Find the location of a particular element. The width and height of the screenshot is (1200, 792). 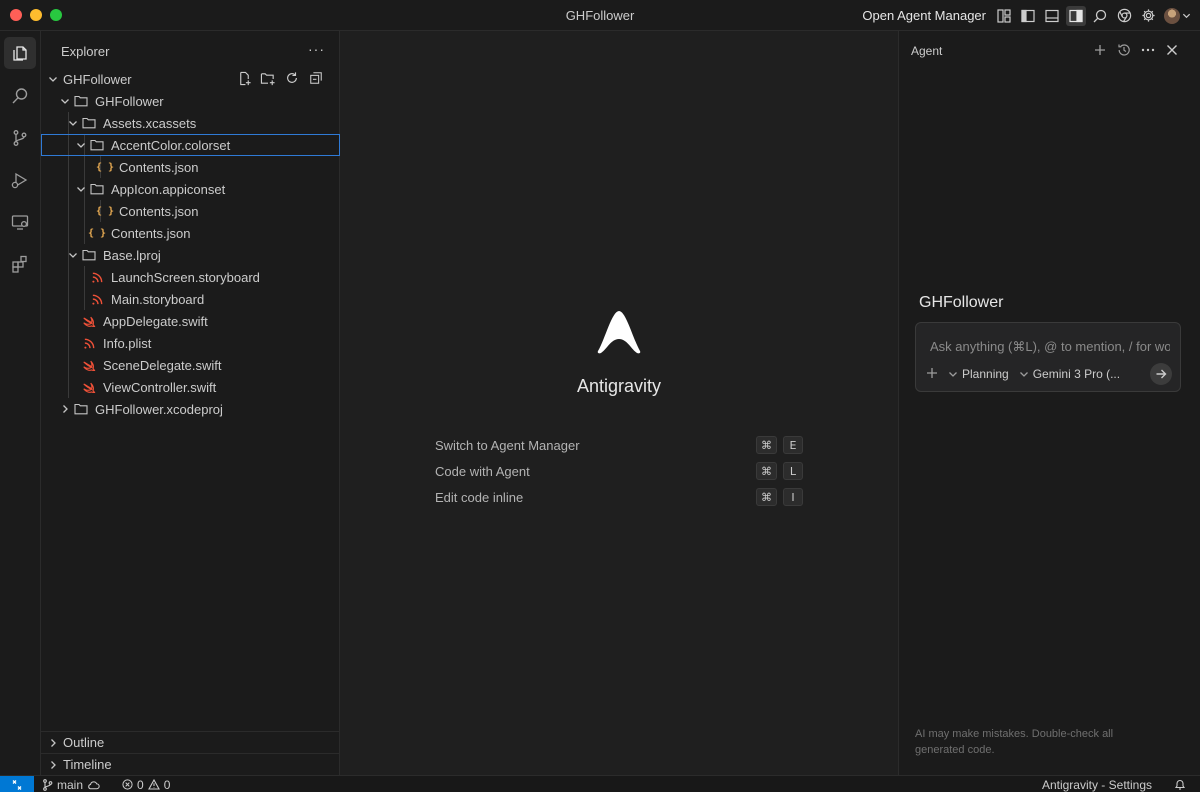

open-agent-manager-button: Open Agent Manager is located at coordinates (924, 15).